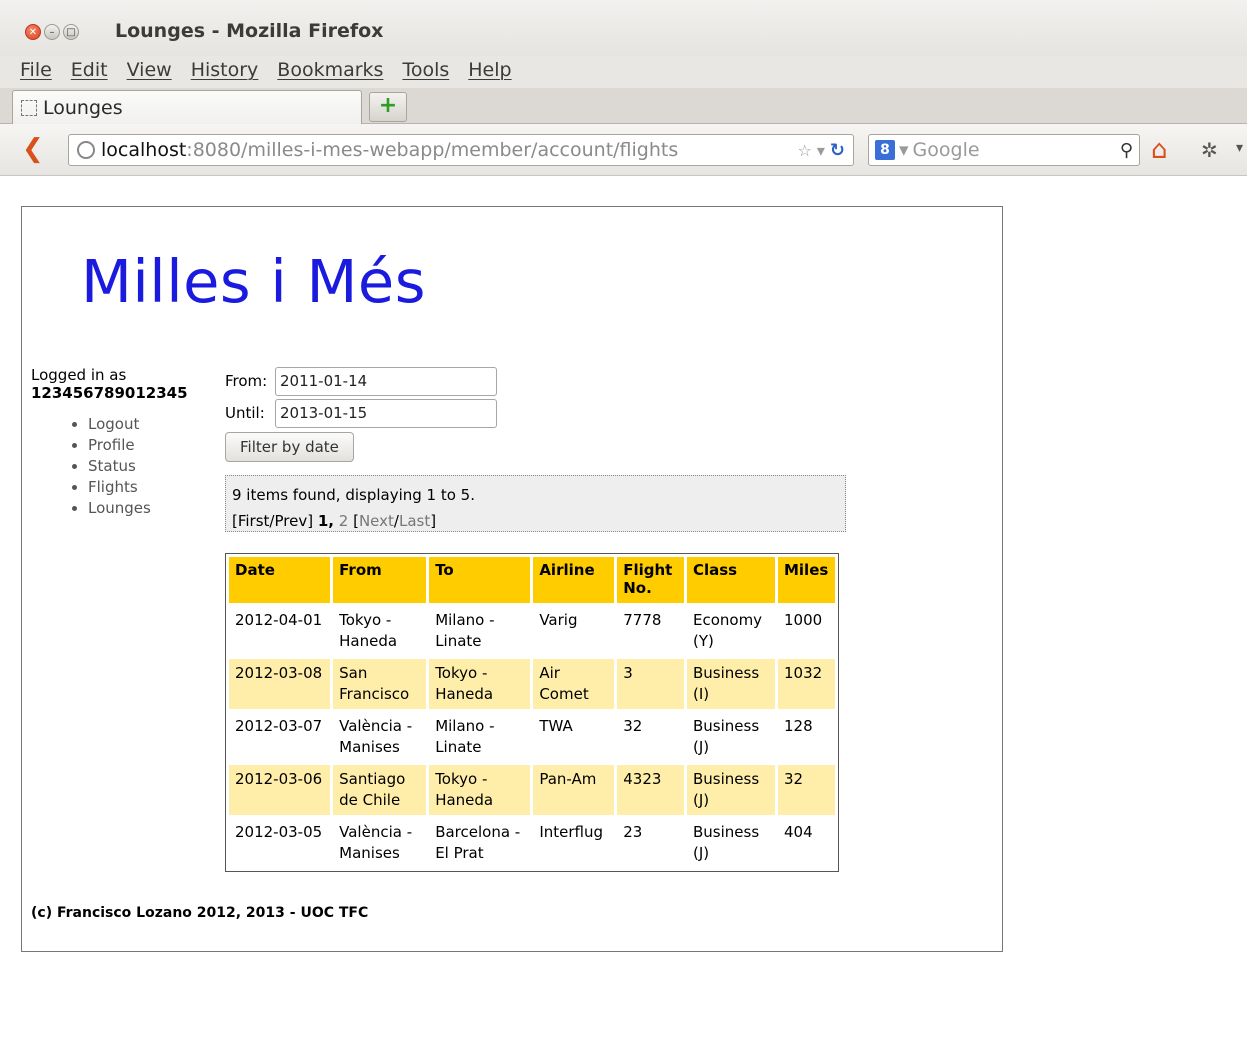 The height and width of the screenshot is (1060, 1247). What do you see at coordinates (109, 393) in the screenshot?
I see `logged-in-user: 123456789012345` at bounding box center [109, 393].